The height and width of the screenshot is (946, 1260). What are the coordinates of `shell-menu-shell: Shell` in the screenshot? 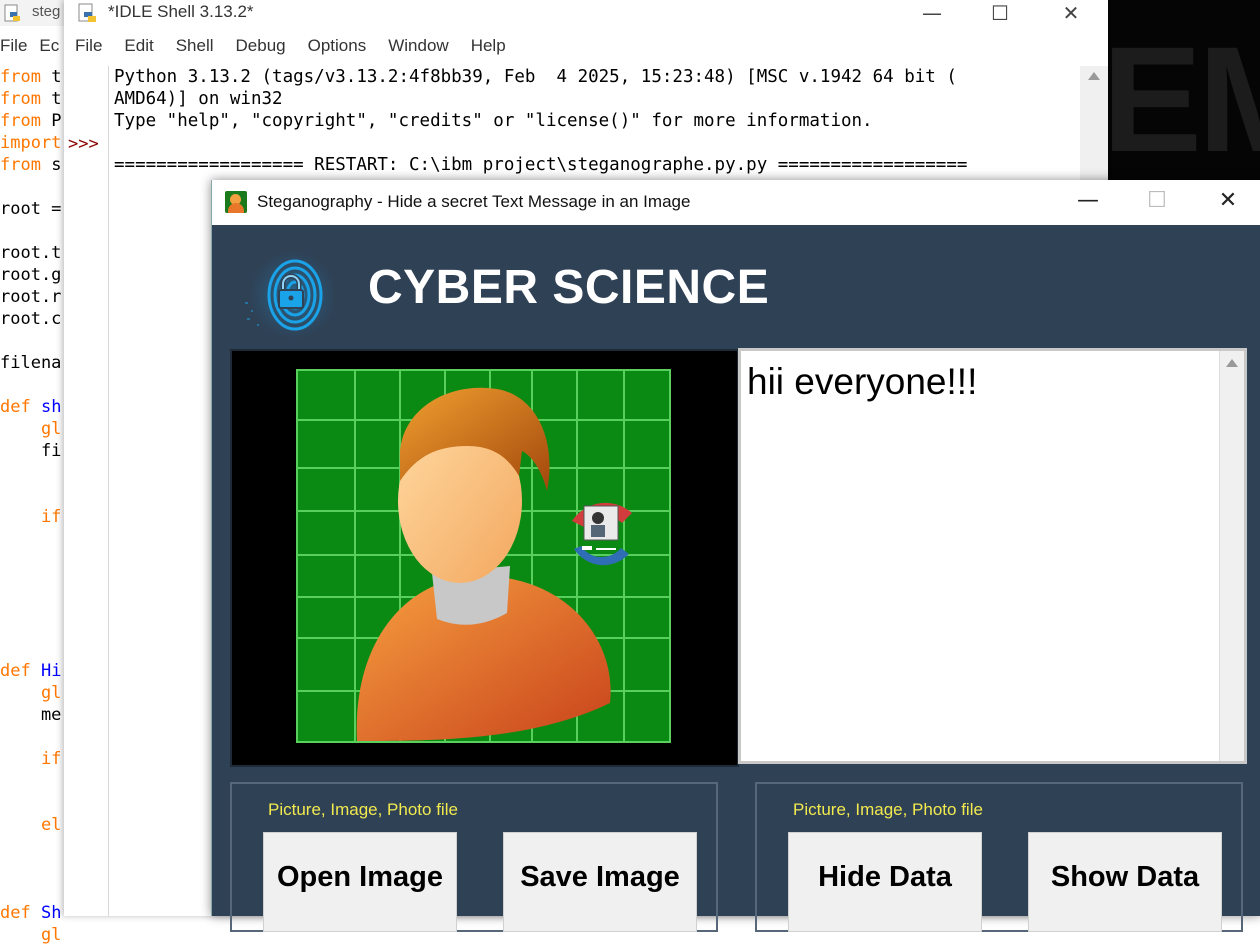 It's located at (195, 46).